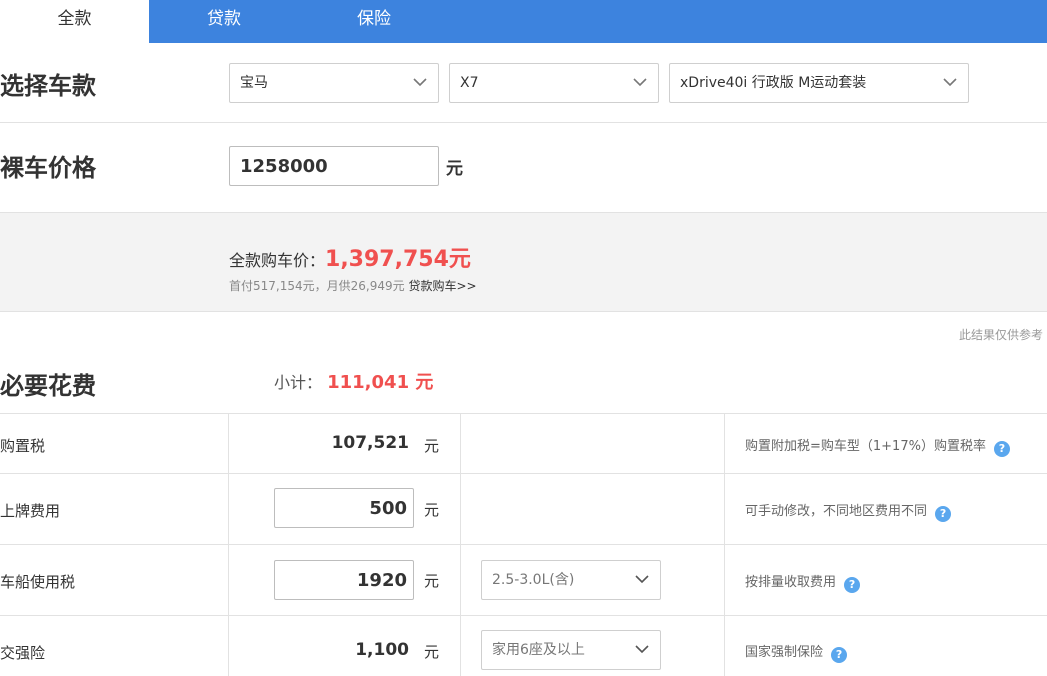 The image size is (1047, 676). Describe the element at coordinates (370, 443) in the screenshot. I see `purchase-tax-value: 107,521` at that location.